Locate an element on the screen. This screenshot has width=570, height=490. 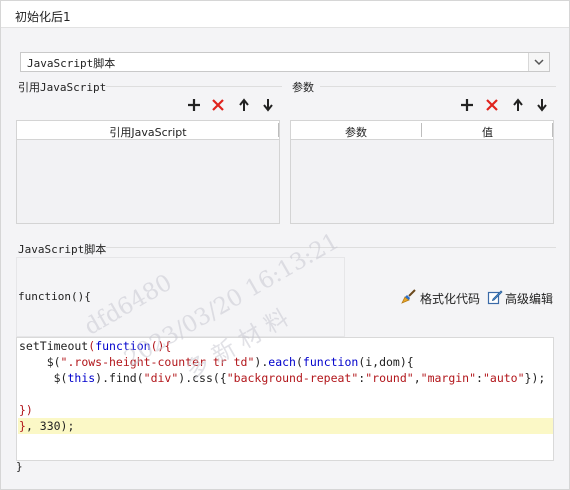
table-header: 参数 值 is located at coordinates (422, 130).